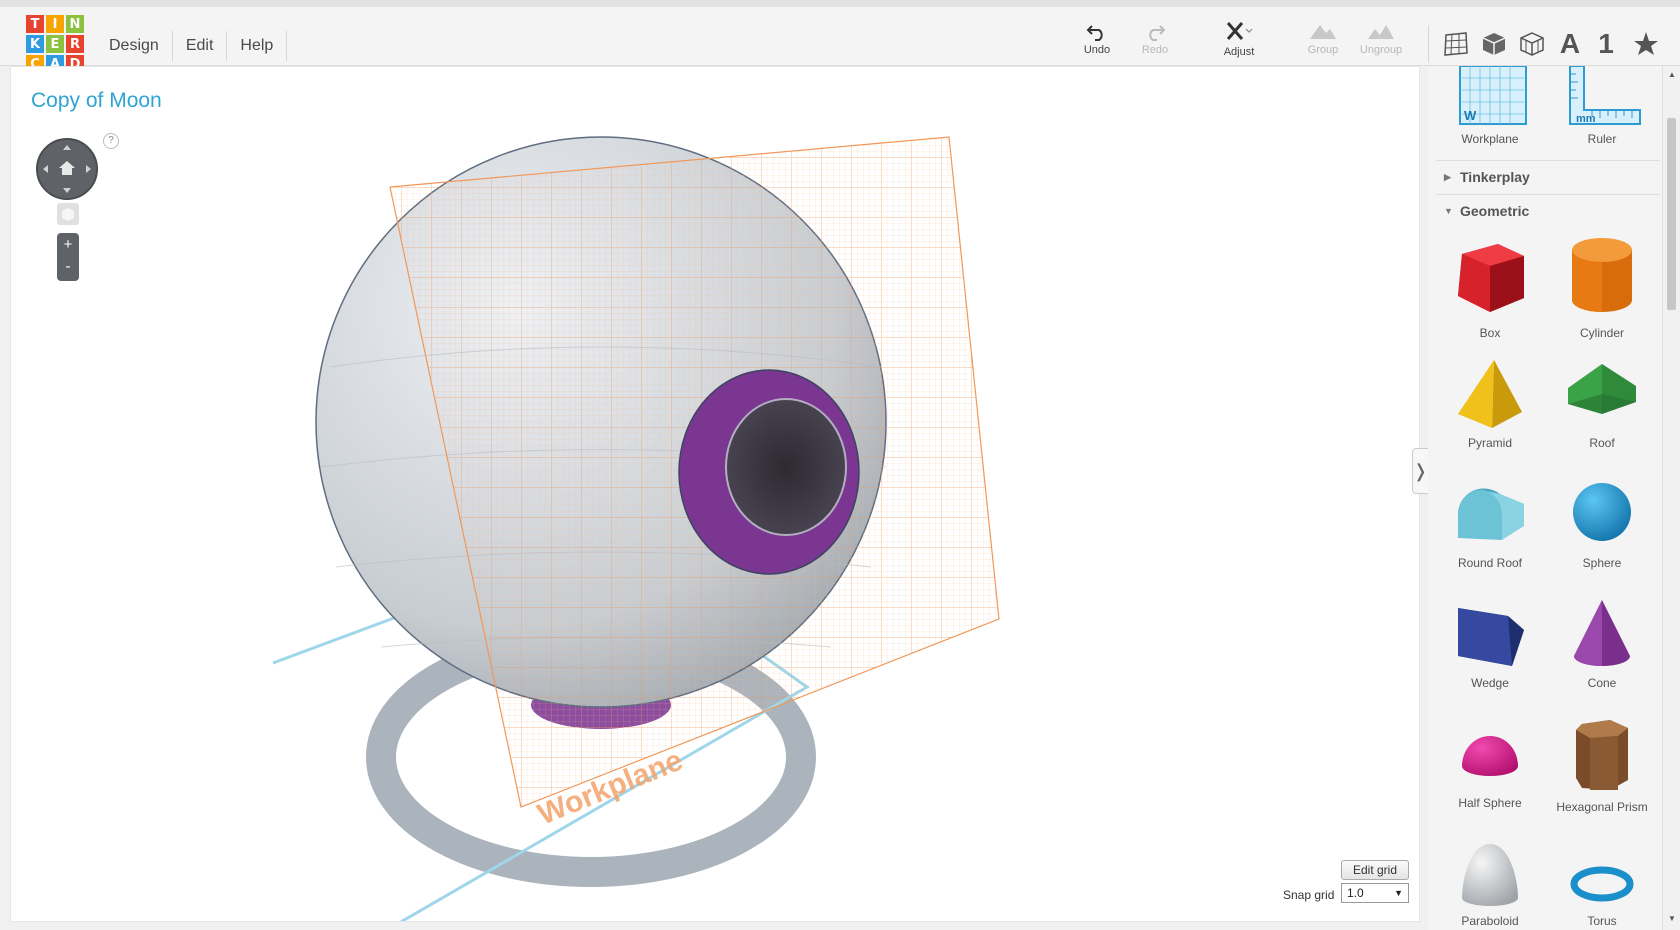 The height and width of the screenshot is (930, 1680). What do you see at coordinates (1490, 563) in the screenshot?
I see `shape-round-roof-label: Round Roof` at bounding box center [1490, 563].